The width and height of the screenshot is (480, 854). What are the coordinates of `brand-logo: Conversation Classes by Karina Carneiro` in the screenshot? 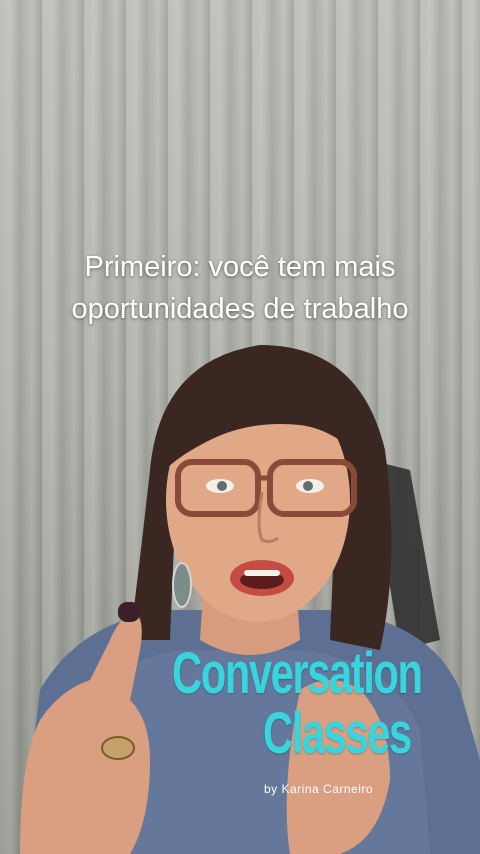 It's located at (295, 725).